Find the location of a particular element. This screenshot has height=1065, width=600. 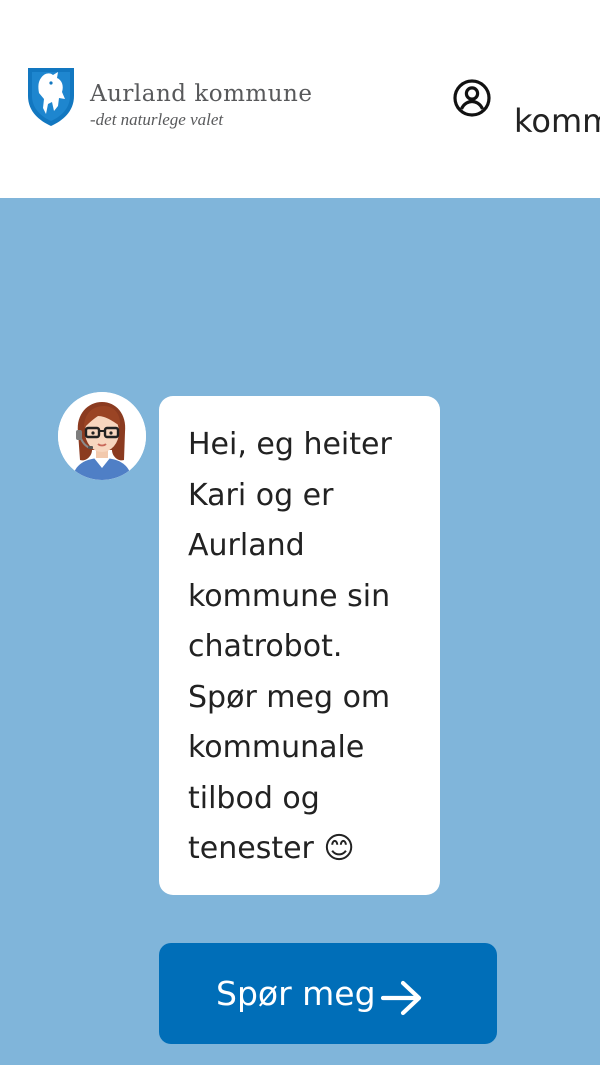

home-logo-link: Aurland kommune -det naturlege valet is located at coordinates (176, 99).